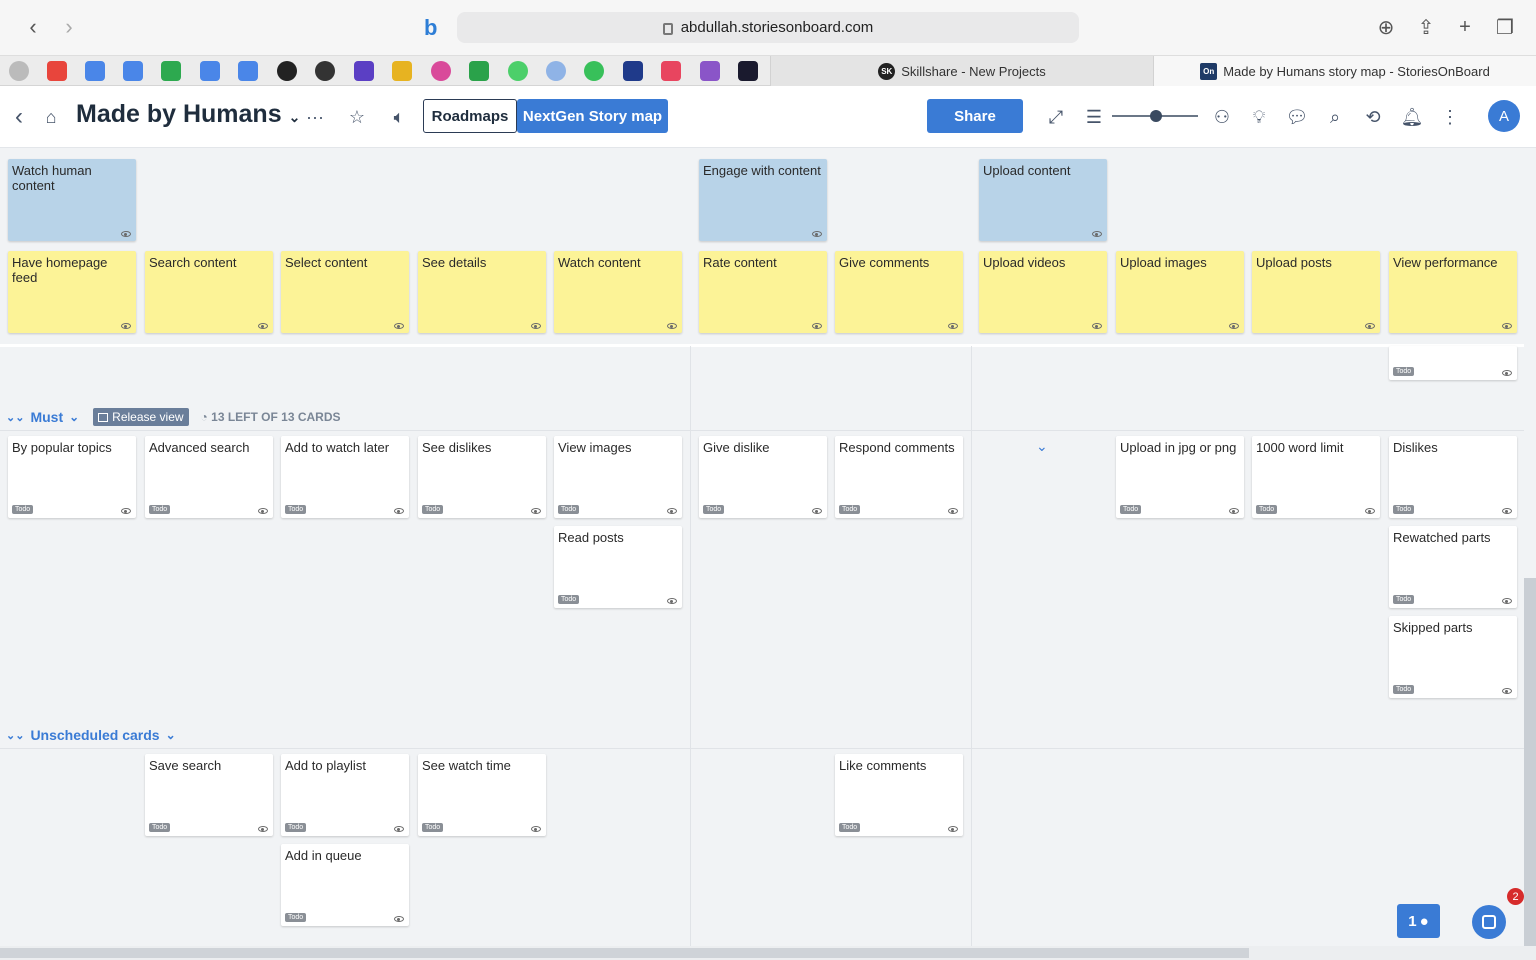 The width and height of the screenshot is (1536, 960). Describe the element at coordinates (633, 71) in the screenshot. I see `paypal-icon` at that location.